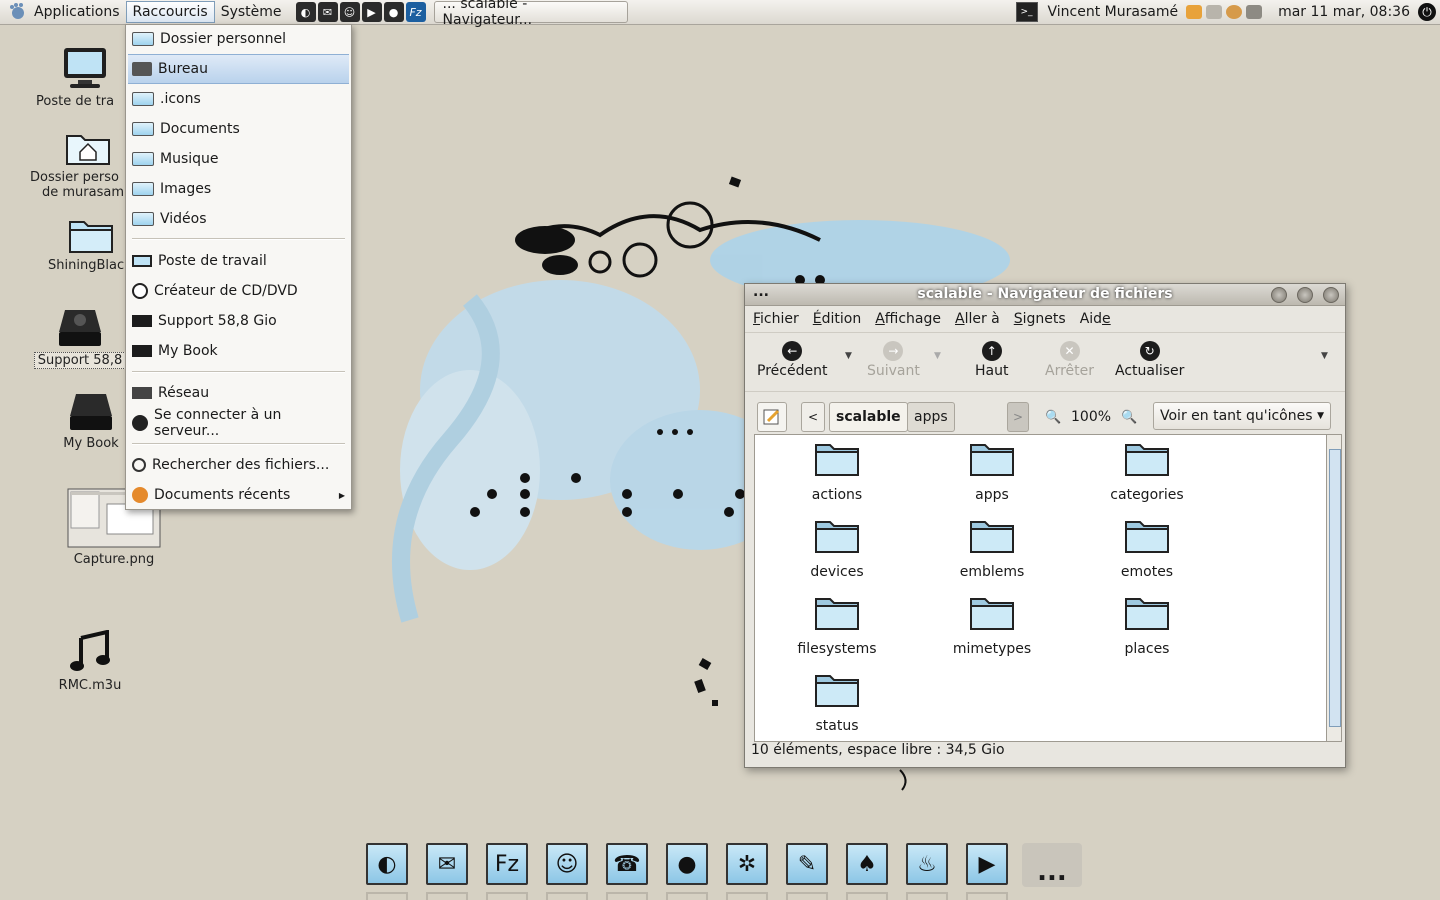 This screenshot has width=1440, height=900. Describe the element at coordinates (1214, 12) in the screenshot. I see `printer-icon` at that location.